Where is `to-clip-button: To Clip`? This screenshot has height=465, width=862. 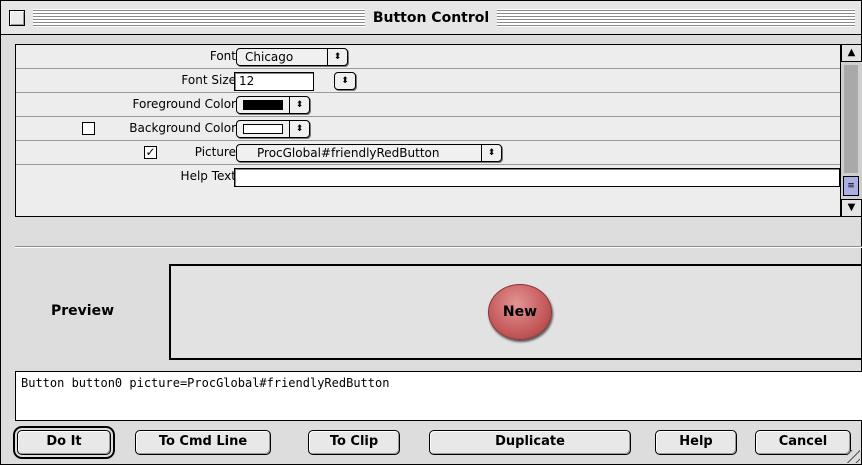 to-clip-button: To Clip is located at coordinates (354, 442).